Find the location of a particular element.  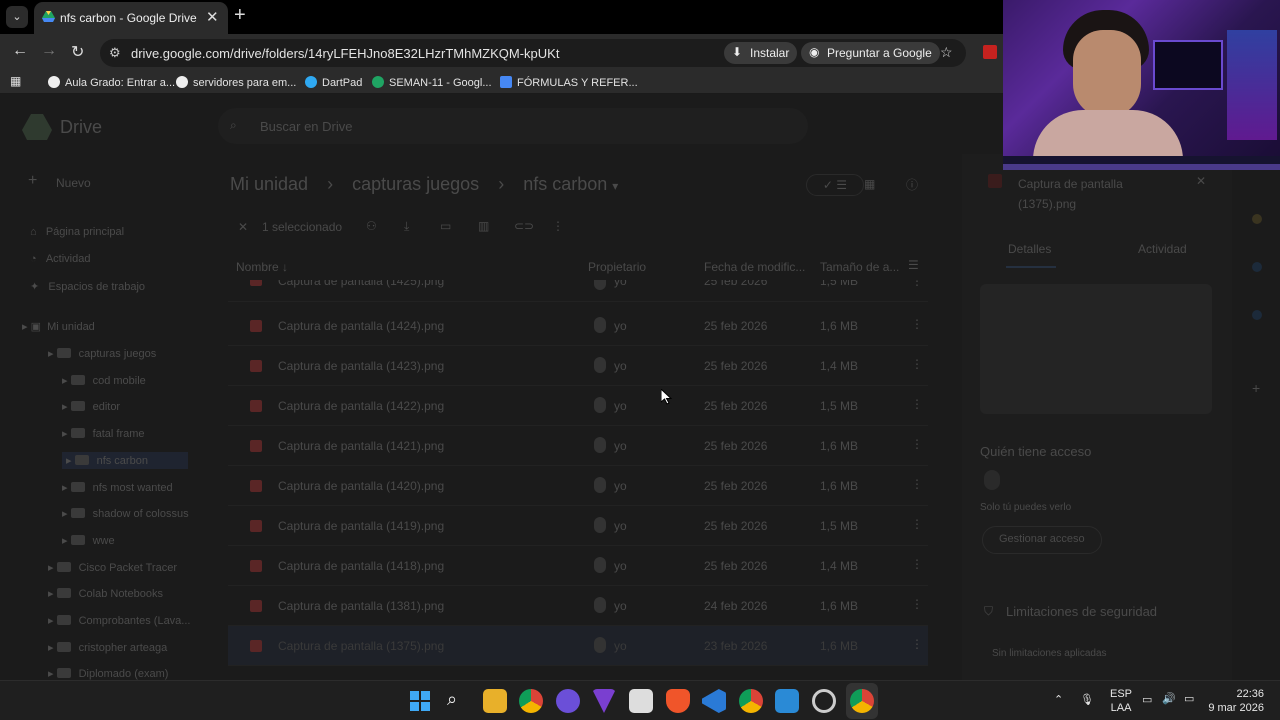

folder-tree-item: ▸ Cisco Packet Tracer is located at coordinates (112, 567).